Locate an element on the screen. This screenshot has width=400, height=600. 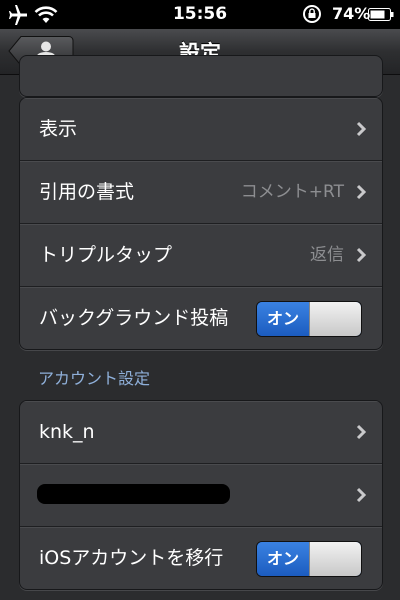
background-post-toggle: オン is located at coordinates (309, 319).